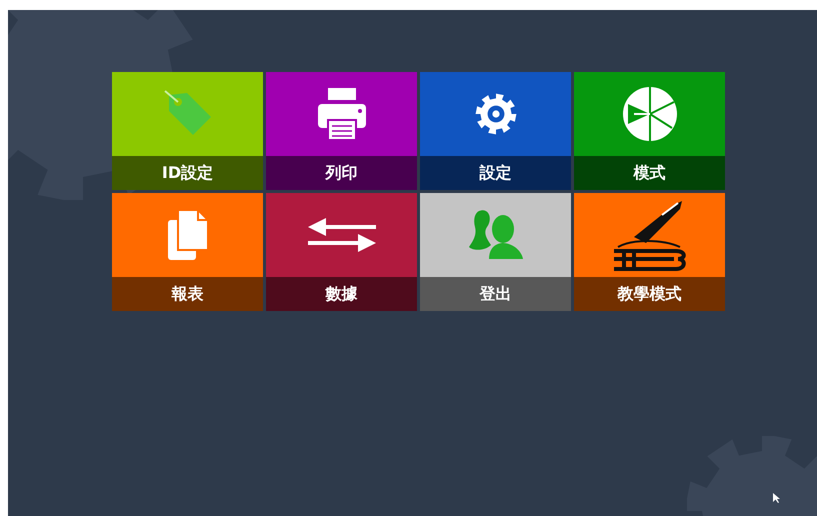 The width and height of the screenshot is (817, 516). What do you see at coordinates (649, 173) in the screenshot?
I see `tile-label: 模式` at bounding box center [649, 173].